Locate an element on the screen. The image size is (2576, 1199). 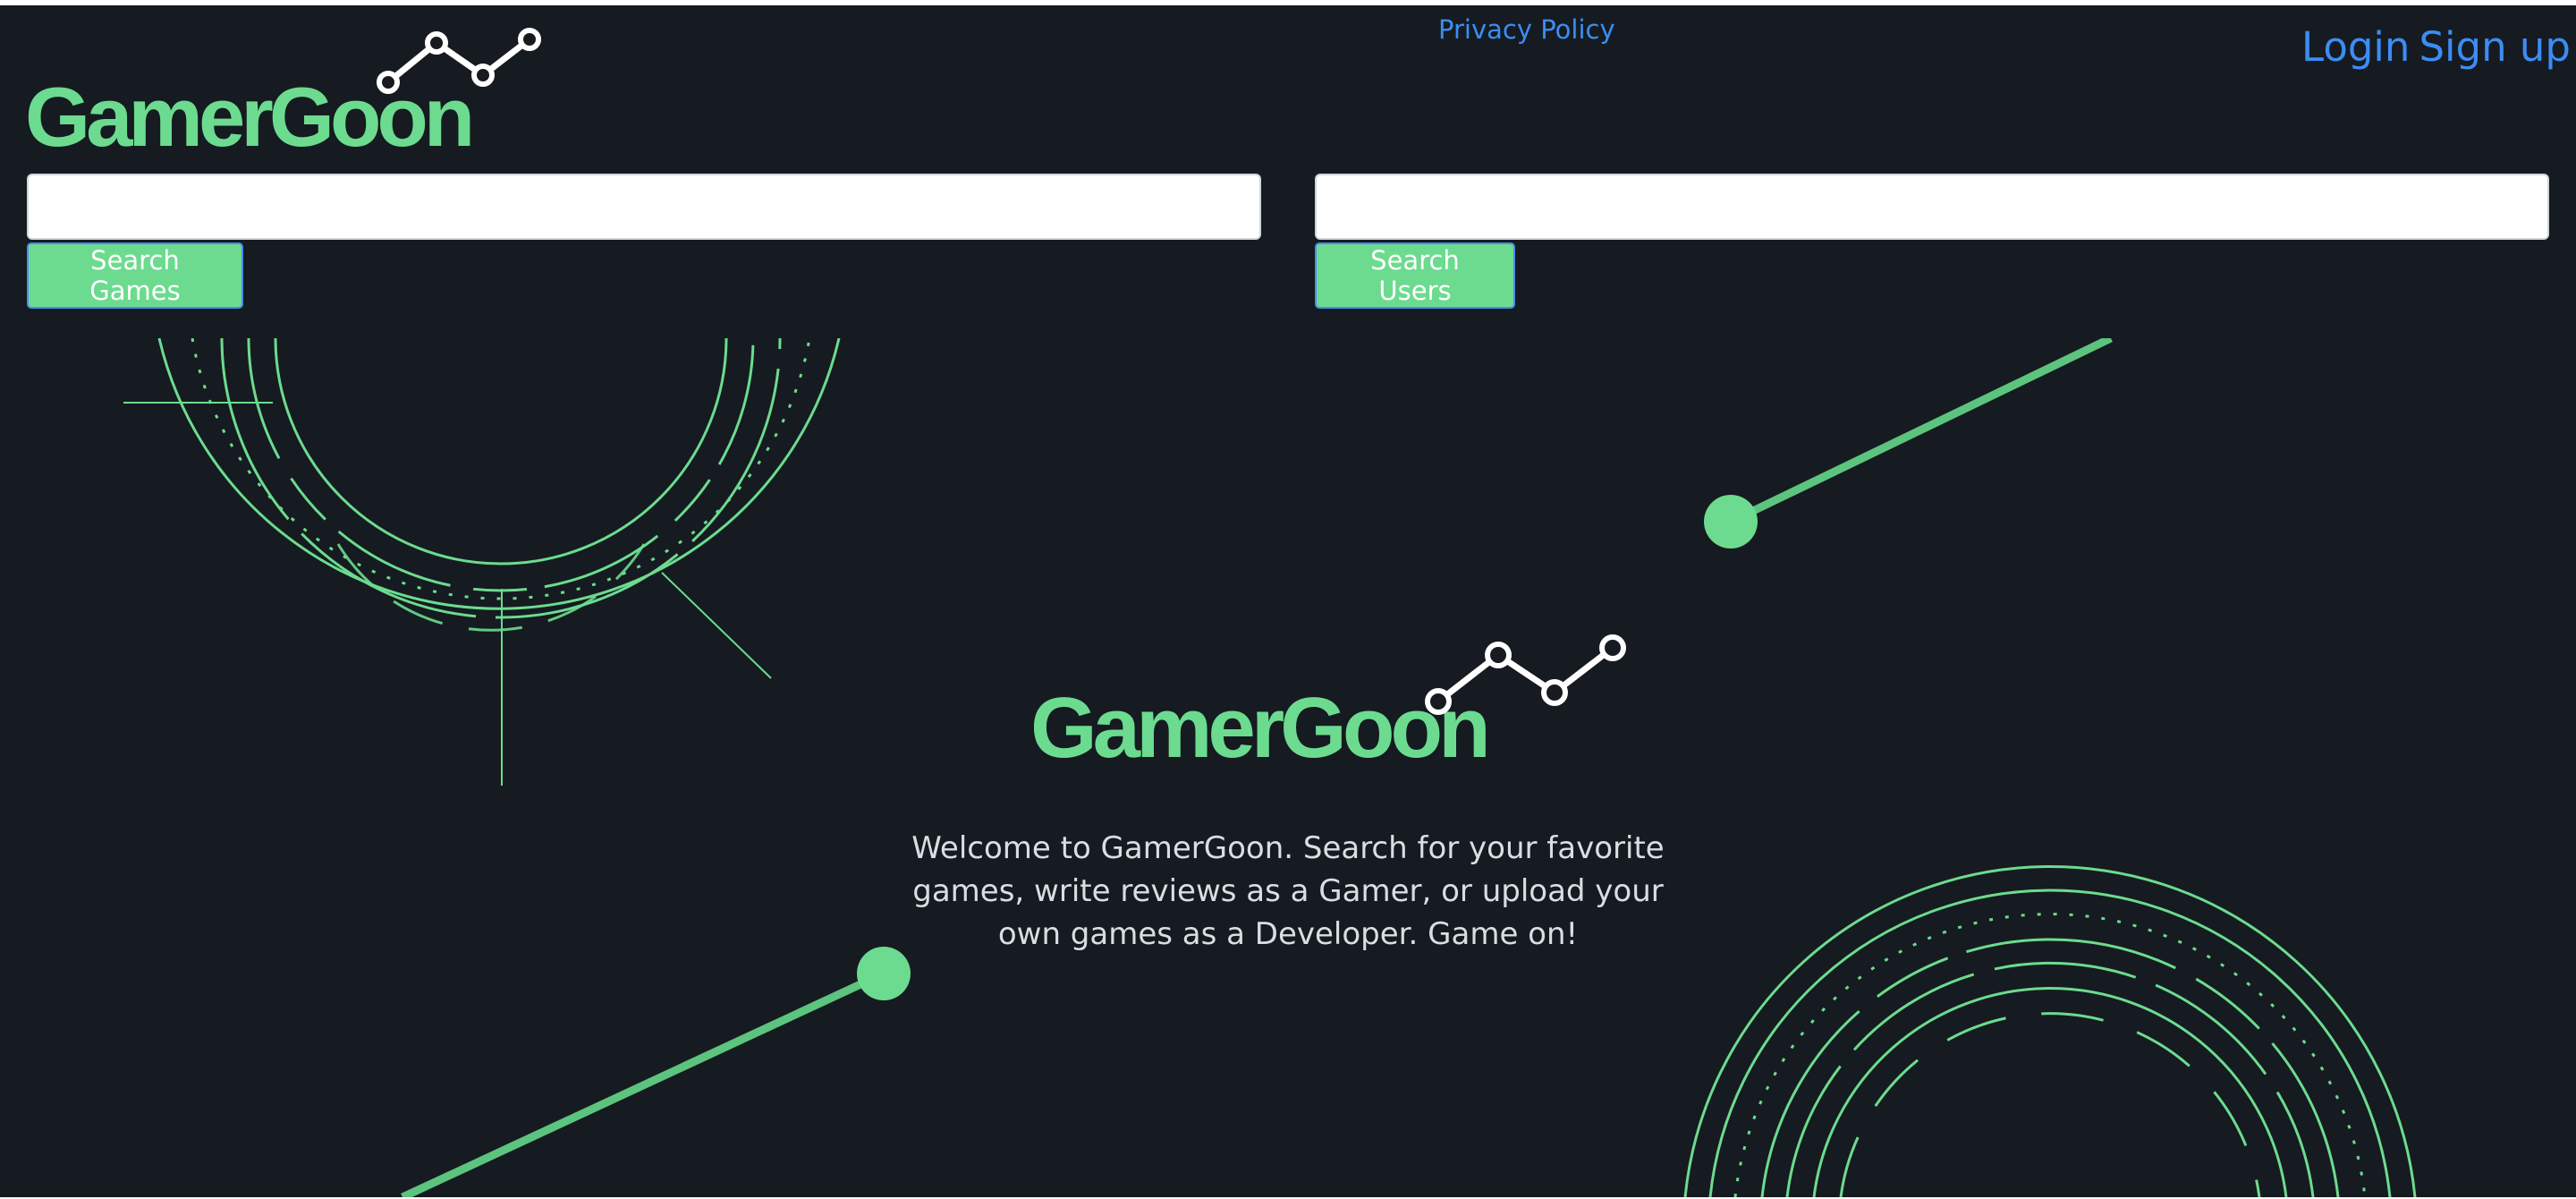
search-games-button: Search Games is located at coordinates (135, 275).